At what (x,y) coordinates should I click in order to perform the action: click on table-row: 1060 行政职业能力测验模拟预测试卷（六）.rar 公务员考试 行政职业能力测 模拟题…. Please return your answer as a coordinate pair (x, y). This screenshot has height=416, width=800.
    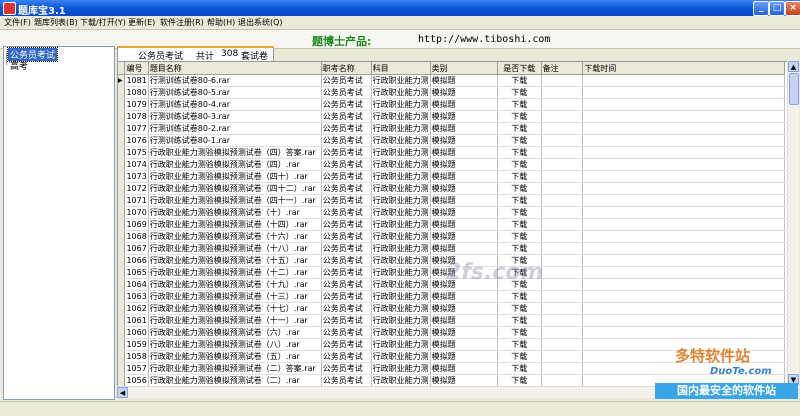
    Looking at the image, I should click on (453, 332).